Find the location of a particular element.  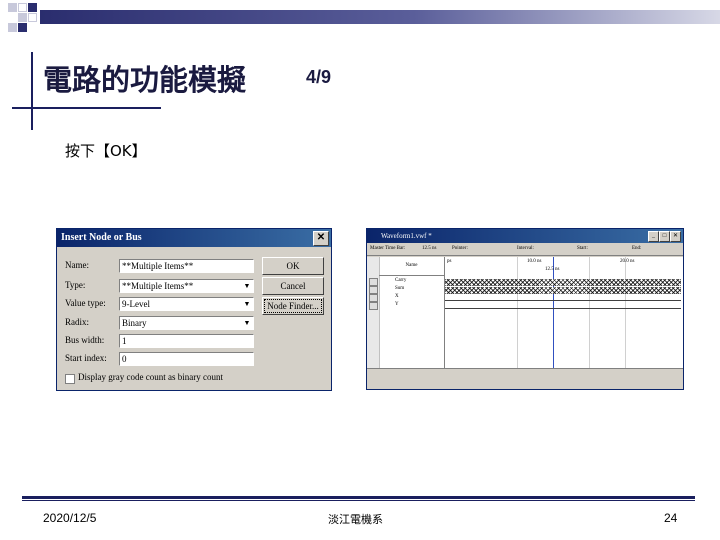

master-time-value: 12.5 ns is located at coordinates (429, 249).